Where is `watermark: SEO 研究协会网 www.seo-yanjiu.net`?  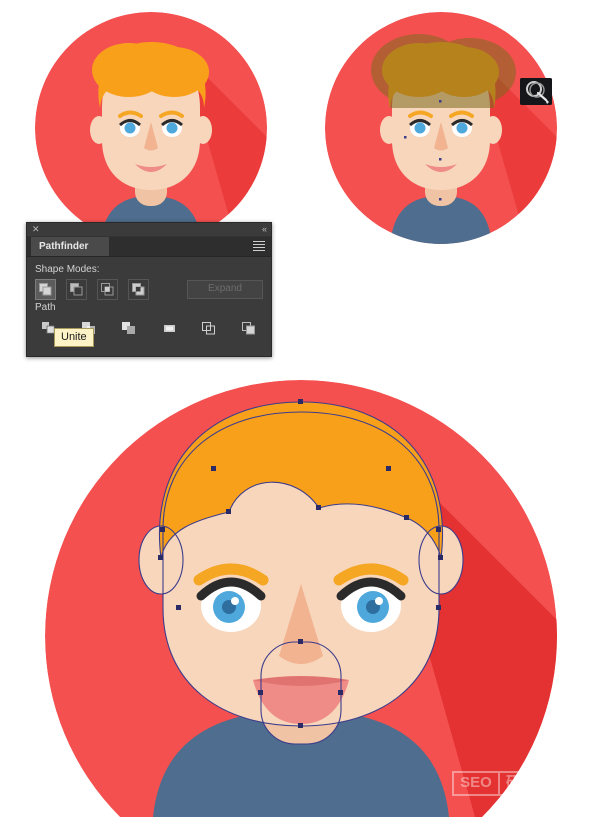
watermark: SEO 研究协会网 www.seo-yanjiu.net is located at coordinates (523, 788).